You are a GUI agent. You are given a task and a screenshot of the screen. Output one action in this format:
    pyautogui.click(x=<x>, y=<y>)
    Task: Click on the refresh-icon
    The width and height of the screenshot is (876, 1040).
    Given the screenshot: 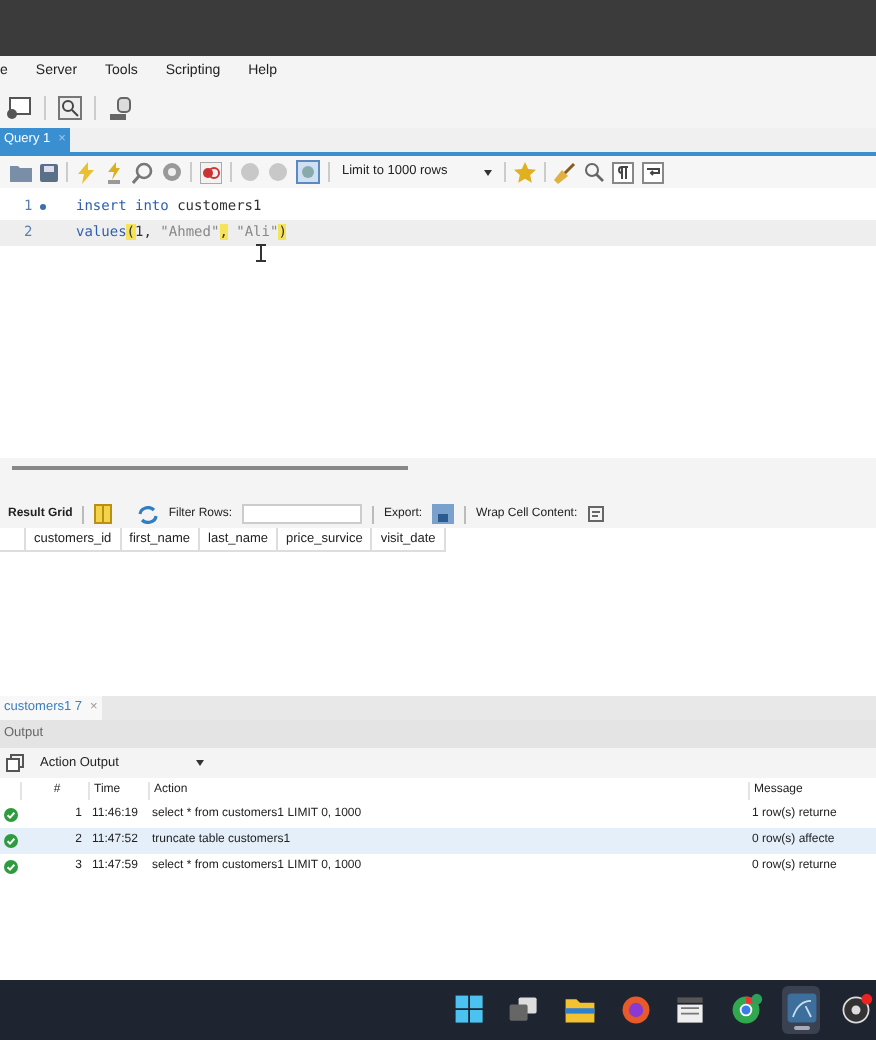 What is the action you would take?
    pyautogui.click(x=148, y=514)
    